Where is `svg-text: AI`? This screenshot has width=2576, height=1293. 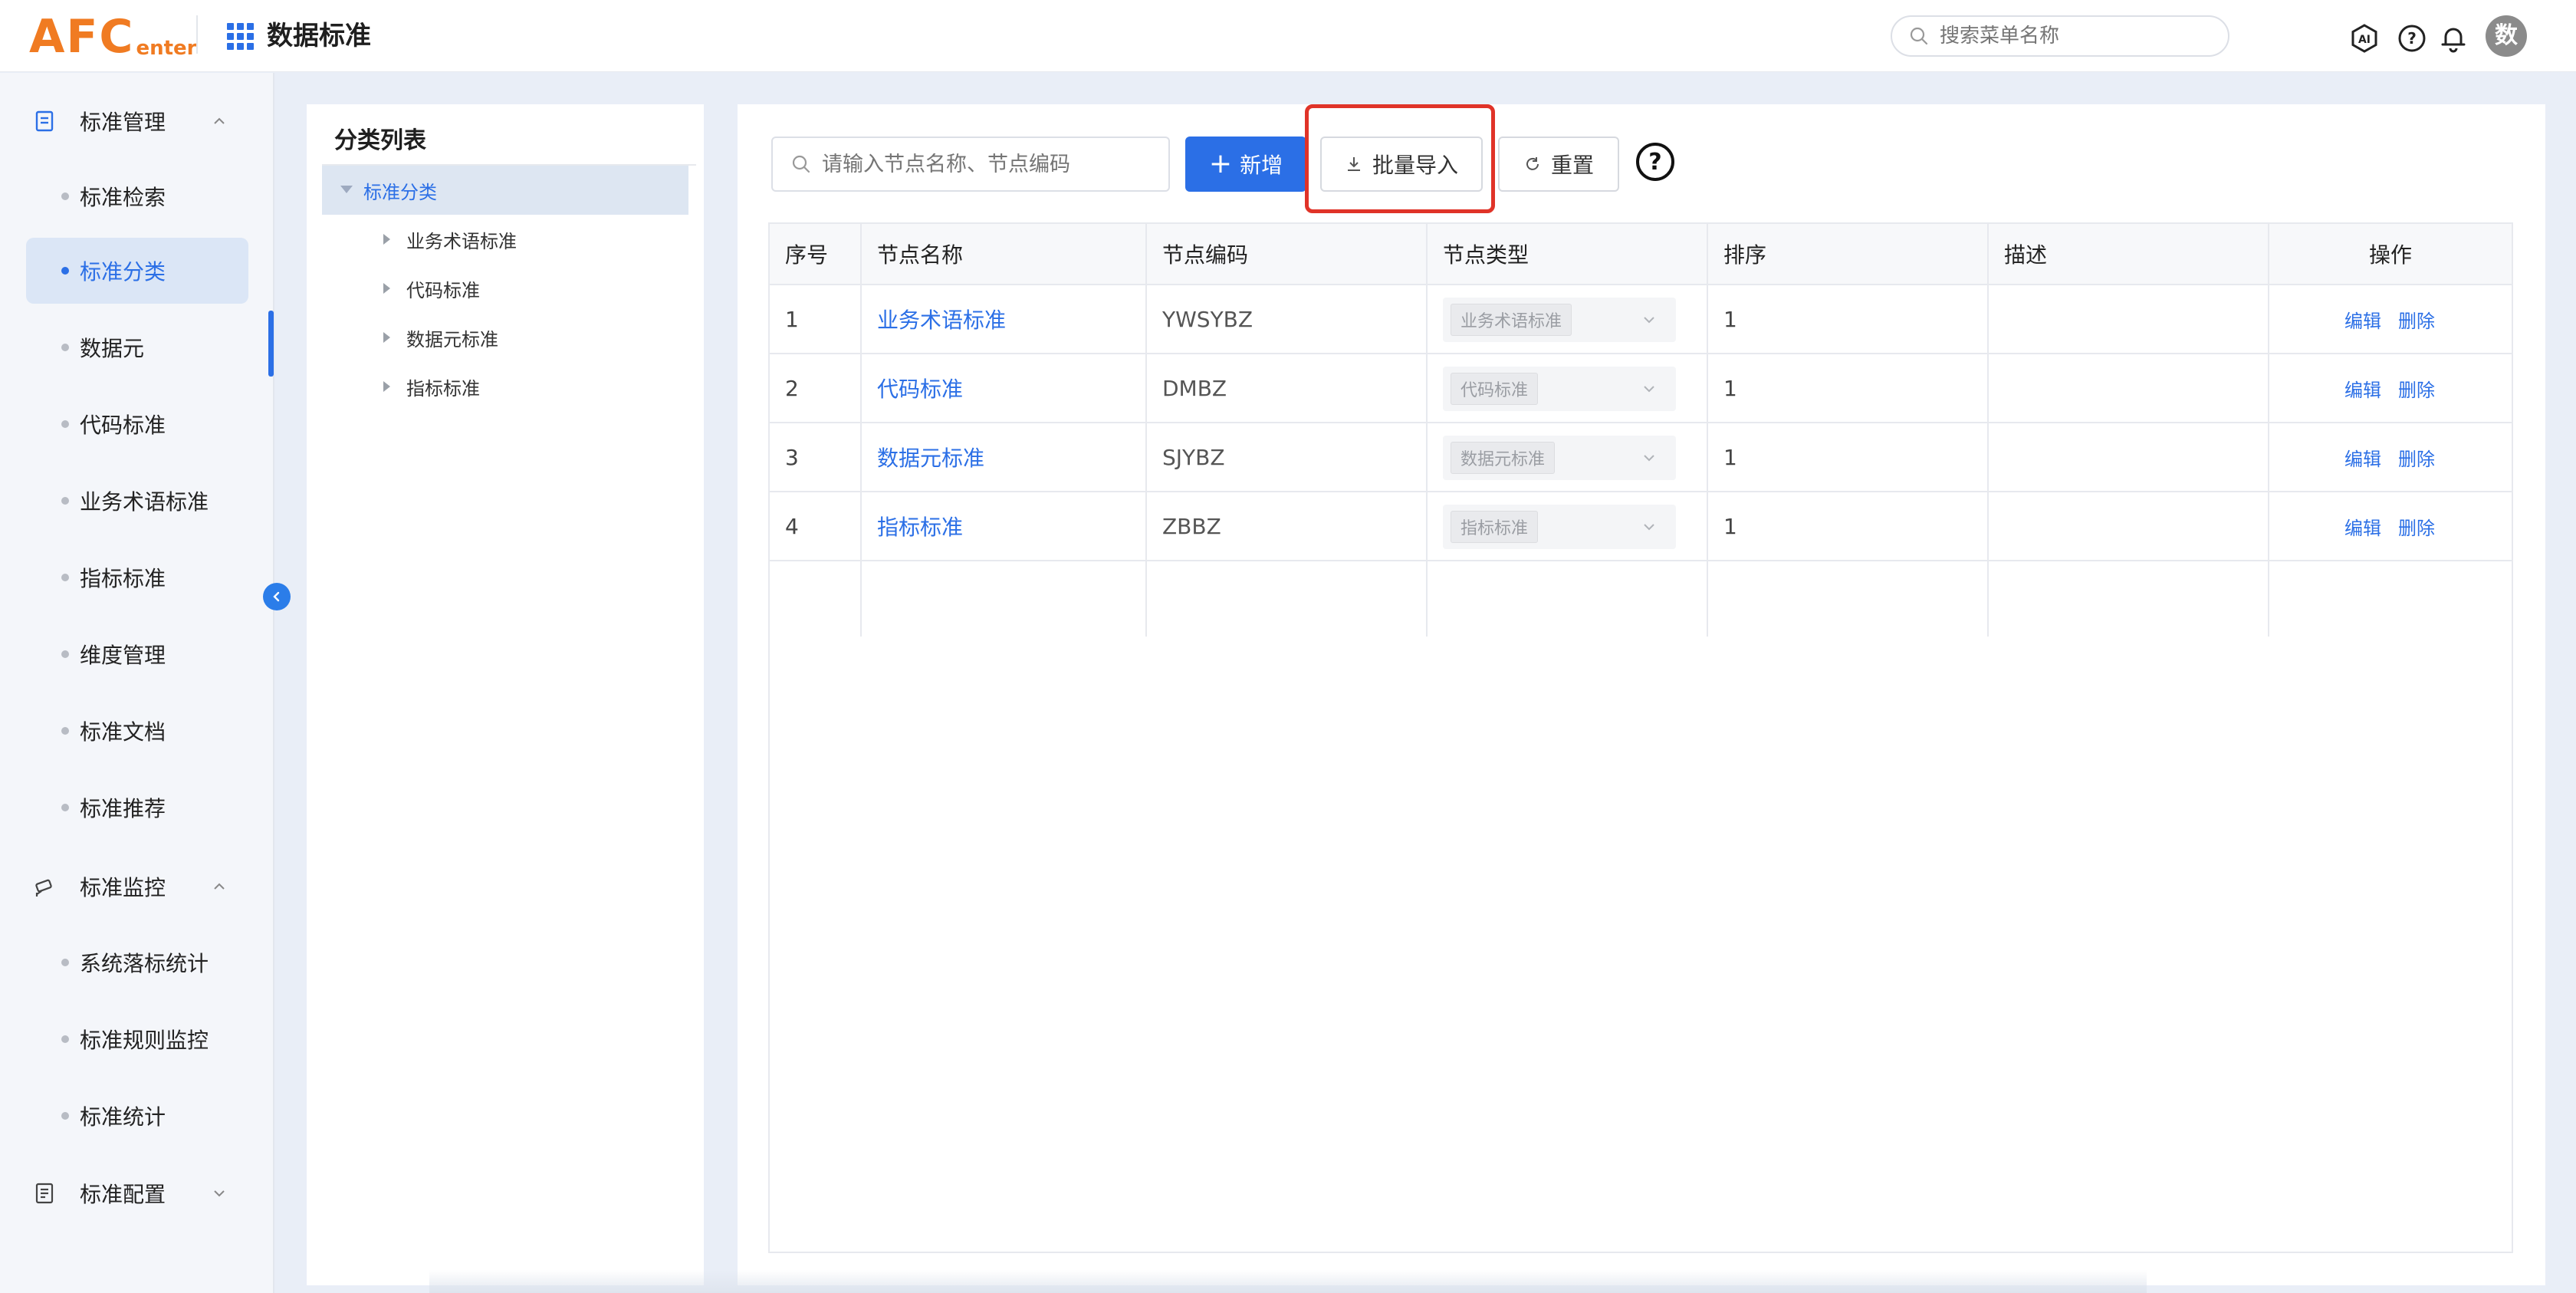 svg-text: AI is located at coordinates (2364, 40).